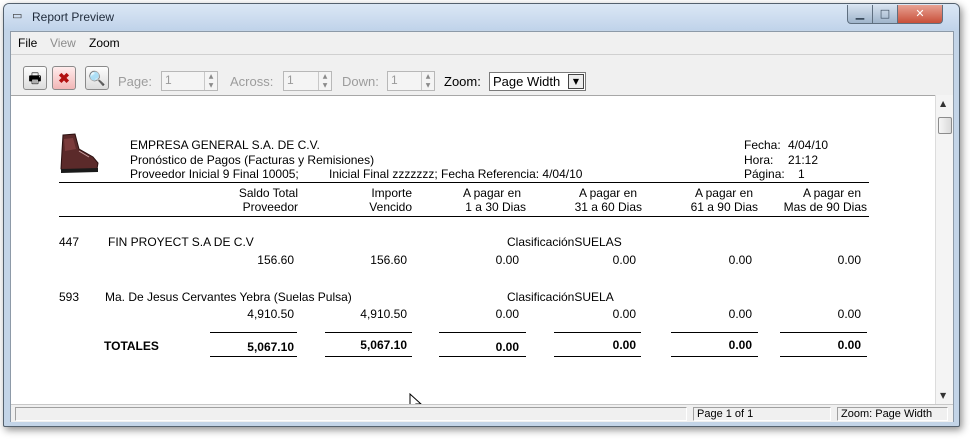 The width and height of the screenshot is (970, 443). Describe the element at coordinates (740, 345) in the screenshot. I see `totals-val-5: 0.00` at that location.